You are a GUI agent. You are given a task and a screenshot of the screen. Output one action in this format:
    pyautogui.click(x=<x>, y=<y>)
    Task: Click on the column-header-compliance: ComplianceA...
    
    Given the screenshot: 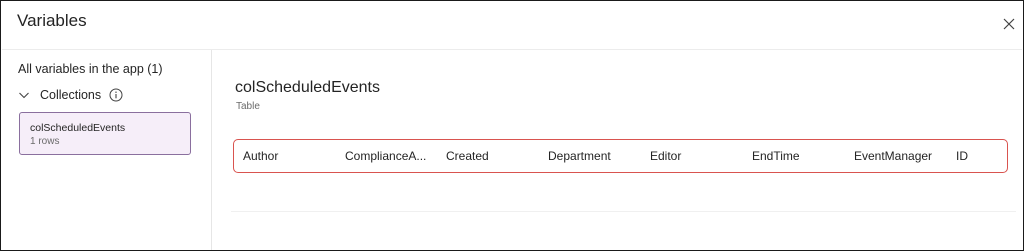 What is the action you would take?
    pyautogui.click(x=385, y=156)
    